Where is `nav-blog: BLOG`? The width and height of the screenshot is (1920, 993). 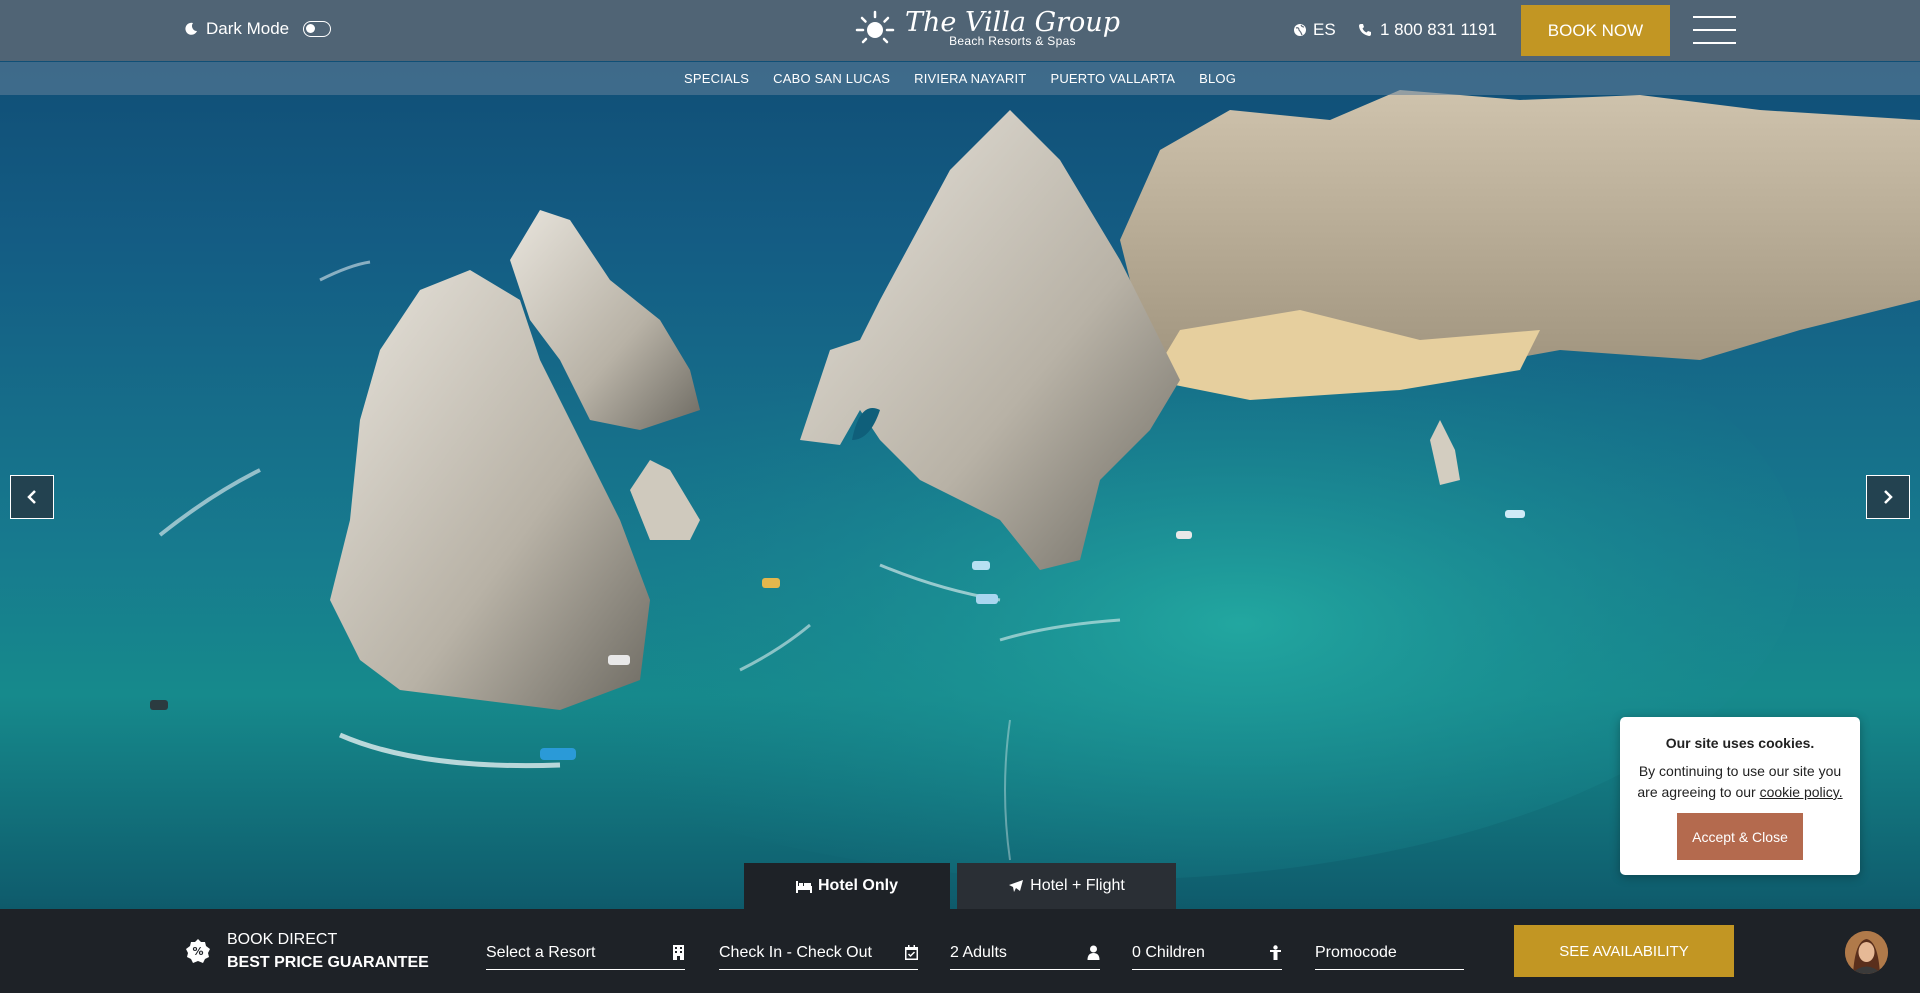 nav-blog: BLOG is located at coordinates (1217, 78).